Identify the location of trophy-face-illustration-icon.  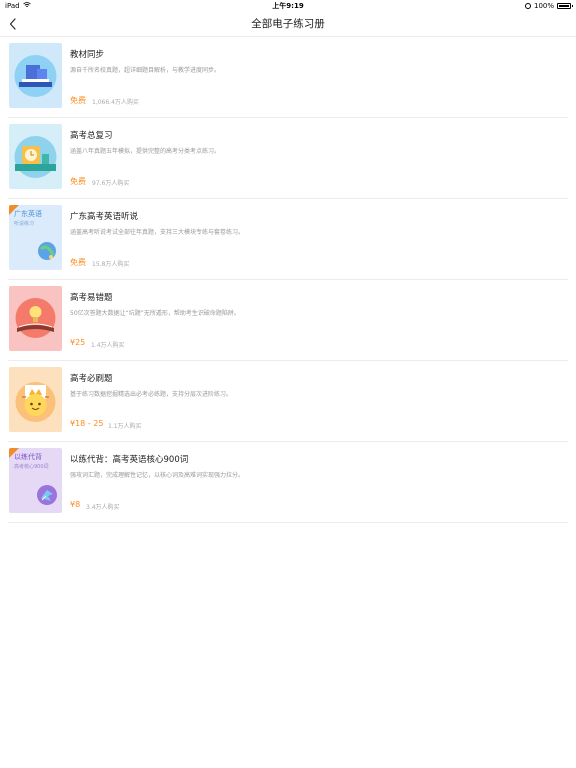
(35, 402).